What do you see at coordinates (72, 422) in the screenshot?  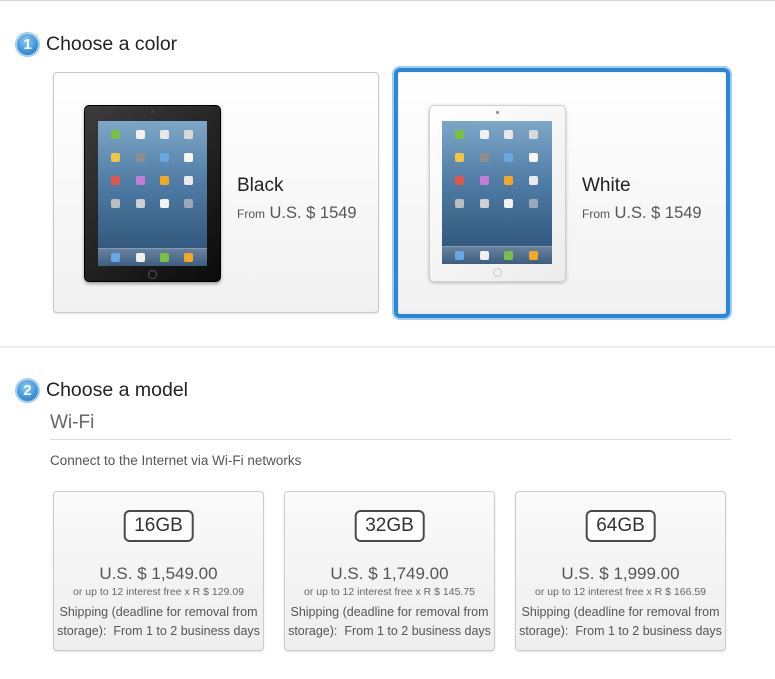 I see `connectivity-heading: Wi-Fi` at bounding box center [72, 422].